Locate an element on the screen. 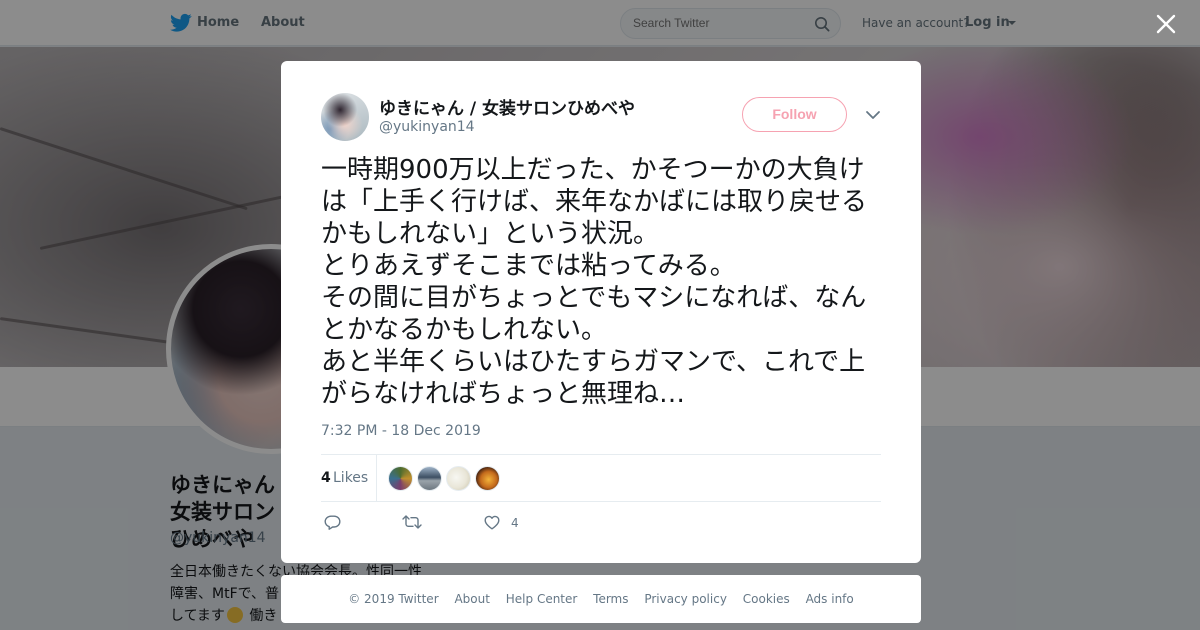 Image resolution: width=1200 pixels, height=630 pixels. stats-divider is located at coordinates (376, 478).